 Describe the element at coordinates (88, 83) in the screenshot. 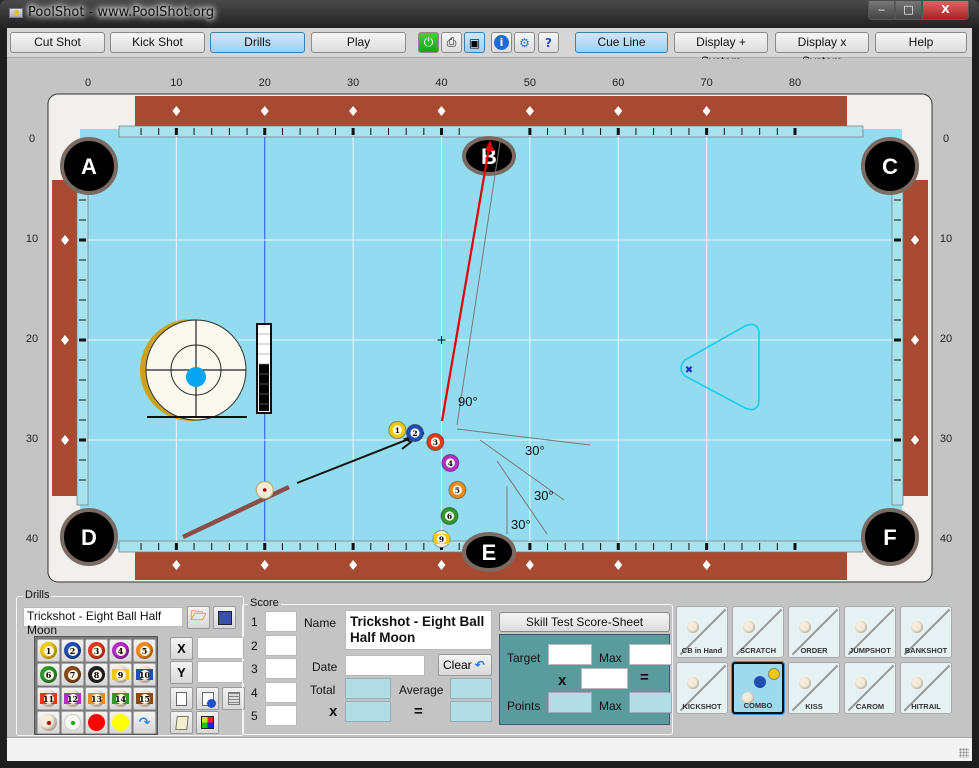

I see `x-tick-label: 0` at that location.